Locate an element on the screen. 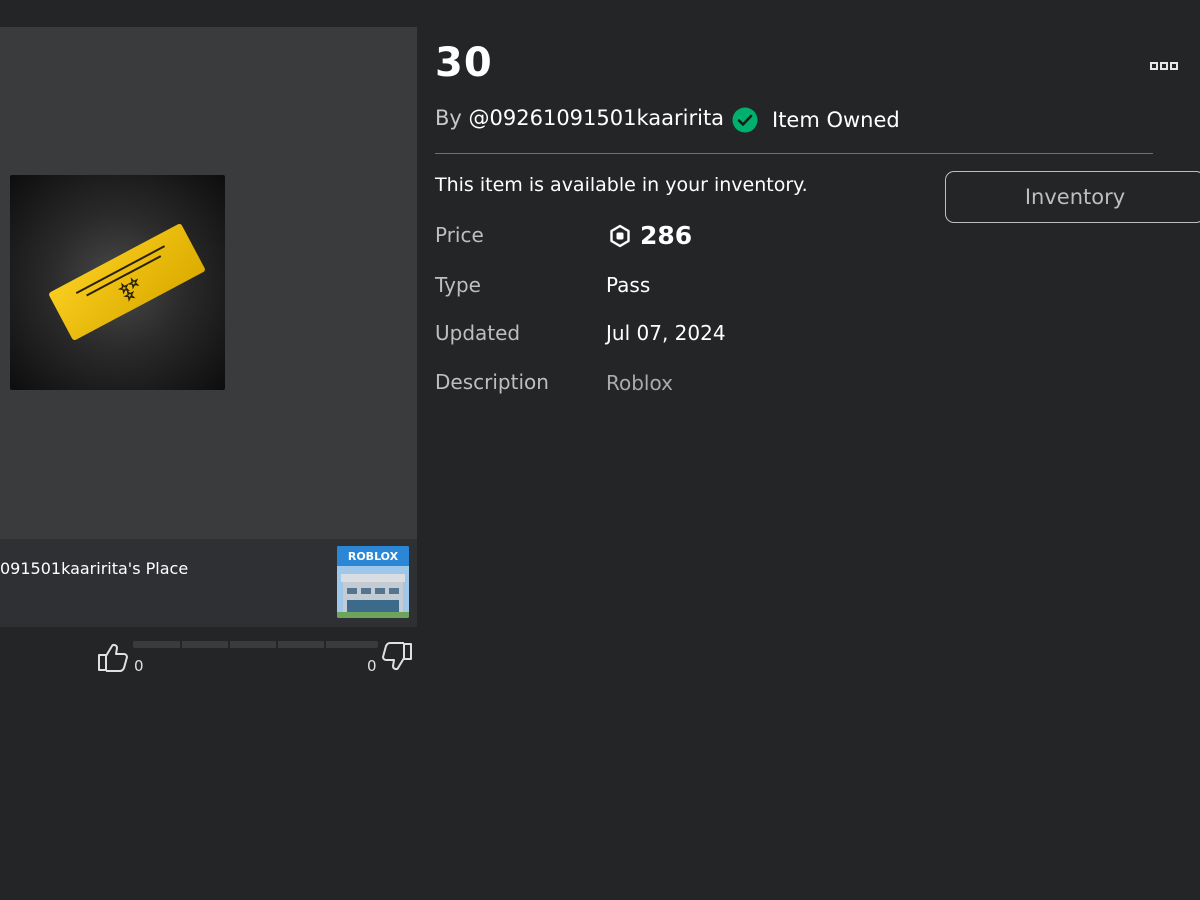  price-label: Price is located at coordinates (459, 235).